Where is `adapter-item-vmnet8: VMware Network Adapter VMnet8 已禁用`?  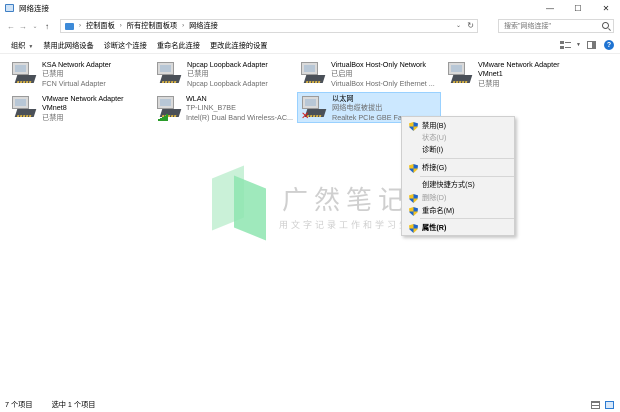
adapter-item-vmnet8: VMware Network Adapter VMnet8 已禁用 is located at coordinates (78, 108).